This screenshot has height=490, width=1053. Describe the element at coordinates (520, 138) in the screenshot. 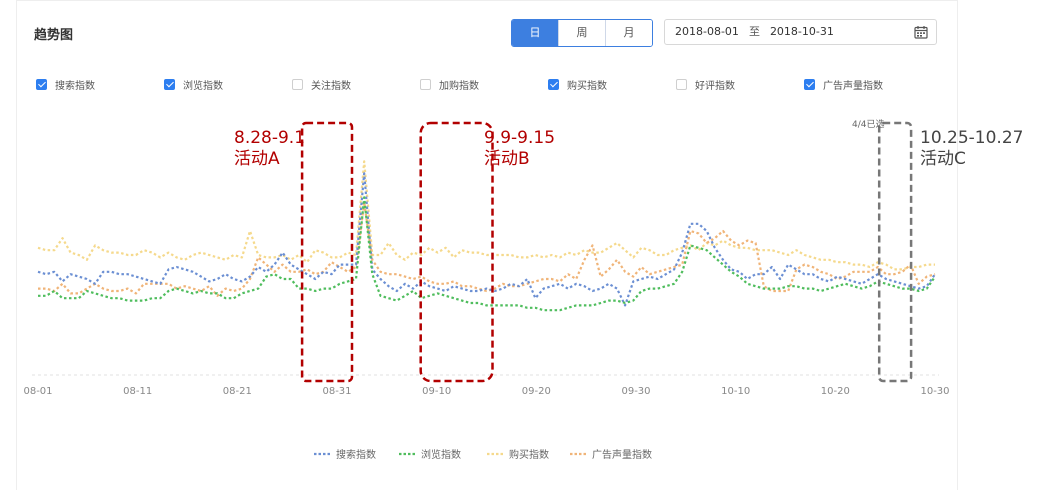

I see `annotation-b-range: 9.9-9.15` at that location.